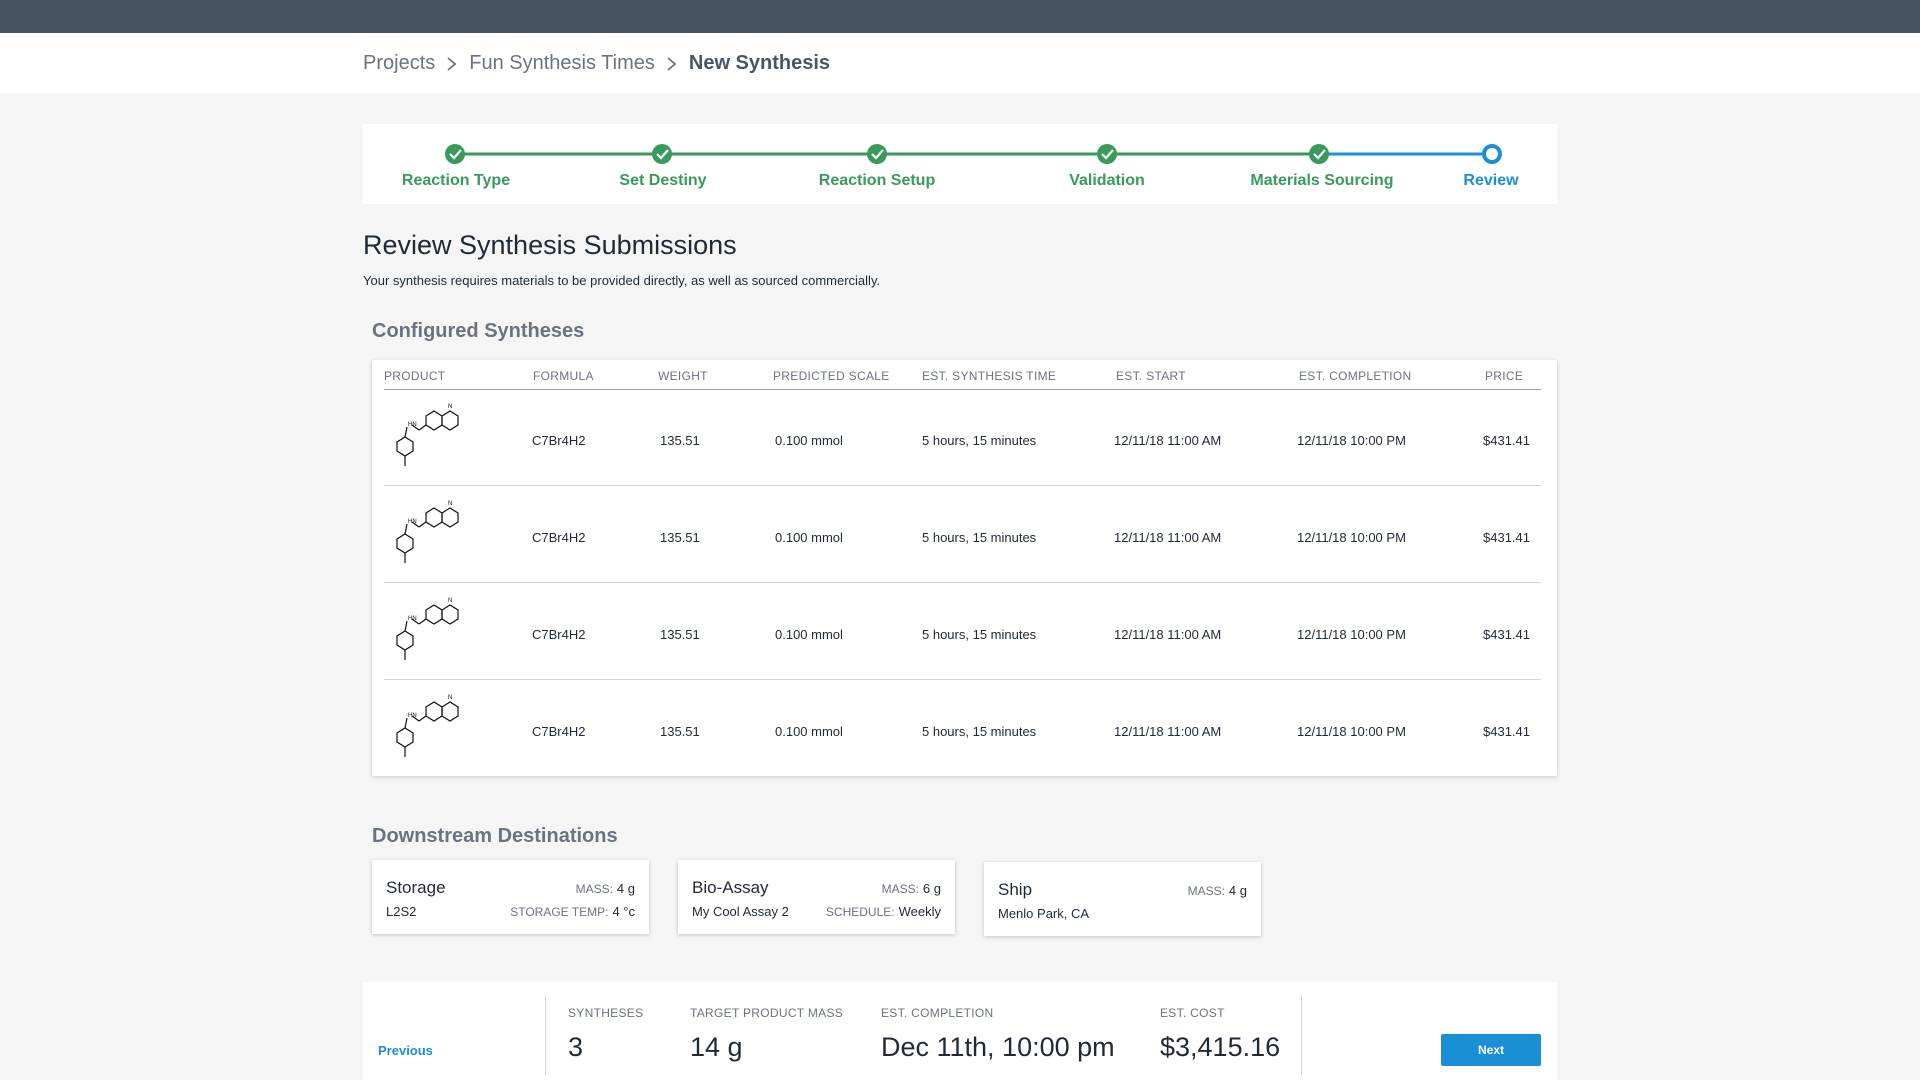  What do you see at coordinates (416, 887) in the screenshot?
I see `destination-name: Storage` at bounding box center [416, 887].